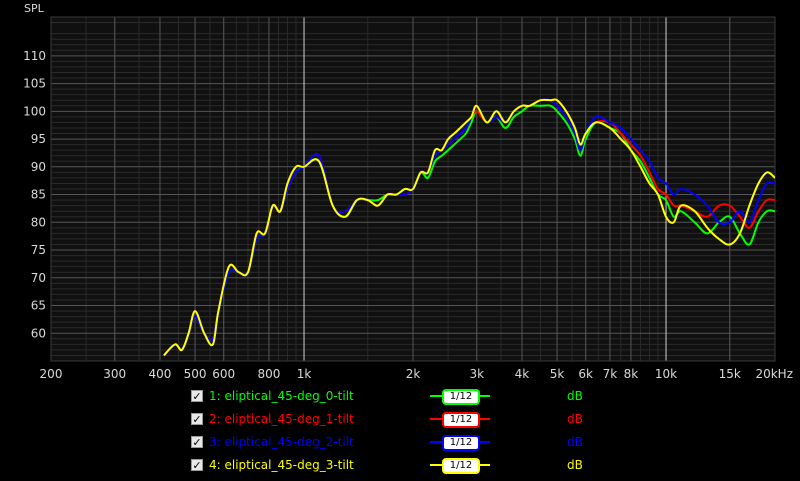  I want to click on y-axis-label: SPL, so click(34, 8).